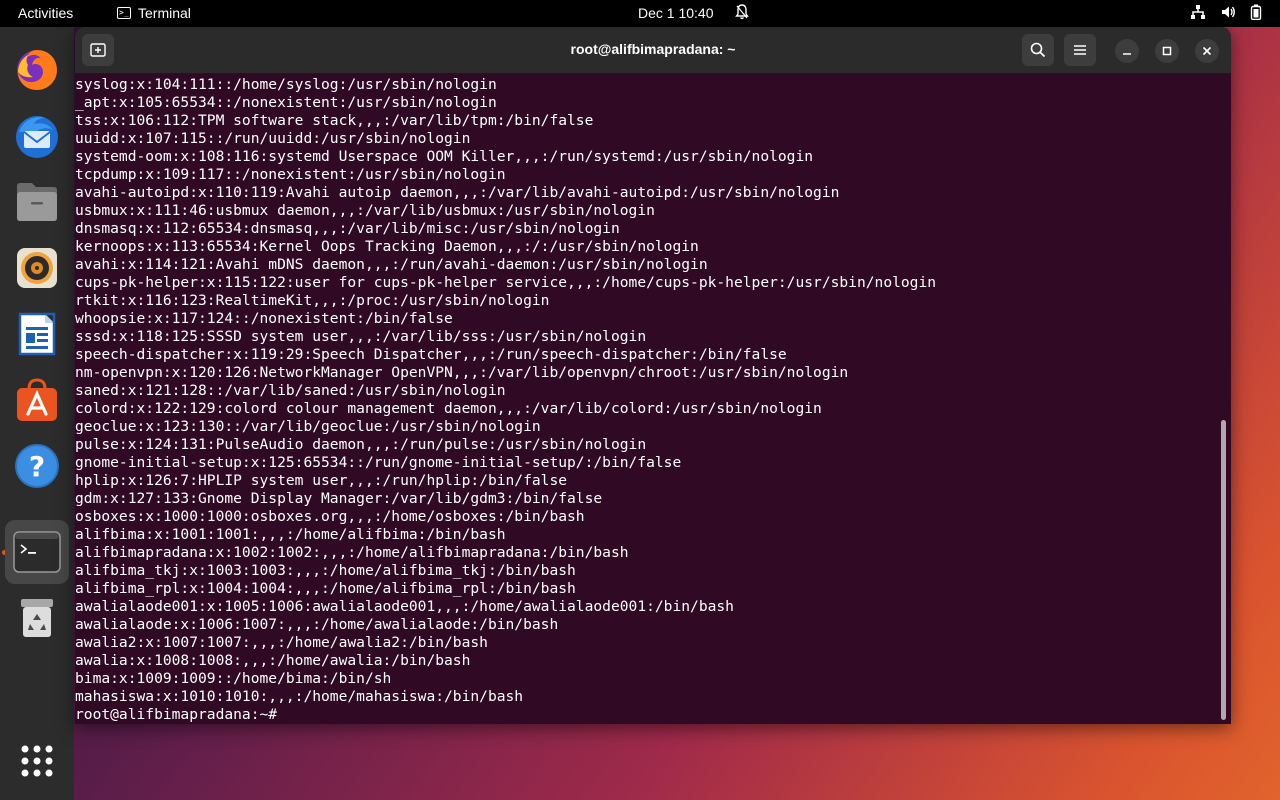 This screenshot has height=800, width=1280. I want to click on help-icon: ?, so click(37, 466).